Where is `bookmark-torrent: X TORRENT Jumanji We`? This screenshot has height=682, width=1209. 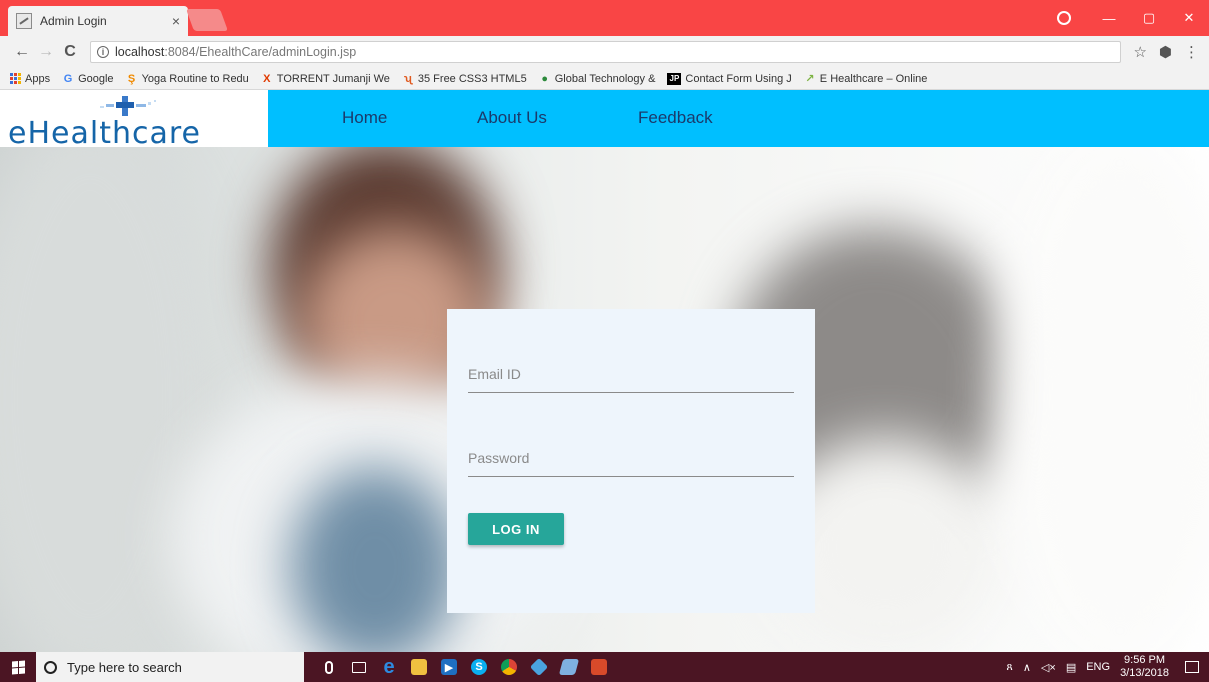
bookmark-torrent: X TORRENT Jumanji We is located at coordinates (325, 79).